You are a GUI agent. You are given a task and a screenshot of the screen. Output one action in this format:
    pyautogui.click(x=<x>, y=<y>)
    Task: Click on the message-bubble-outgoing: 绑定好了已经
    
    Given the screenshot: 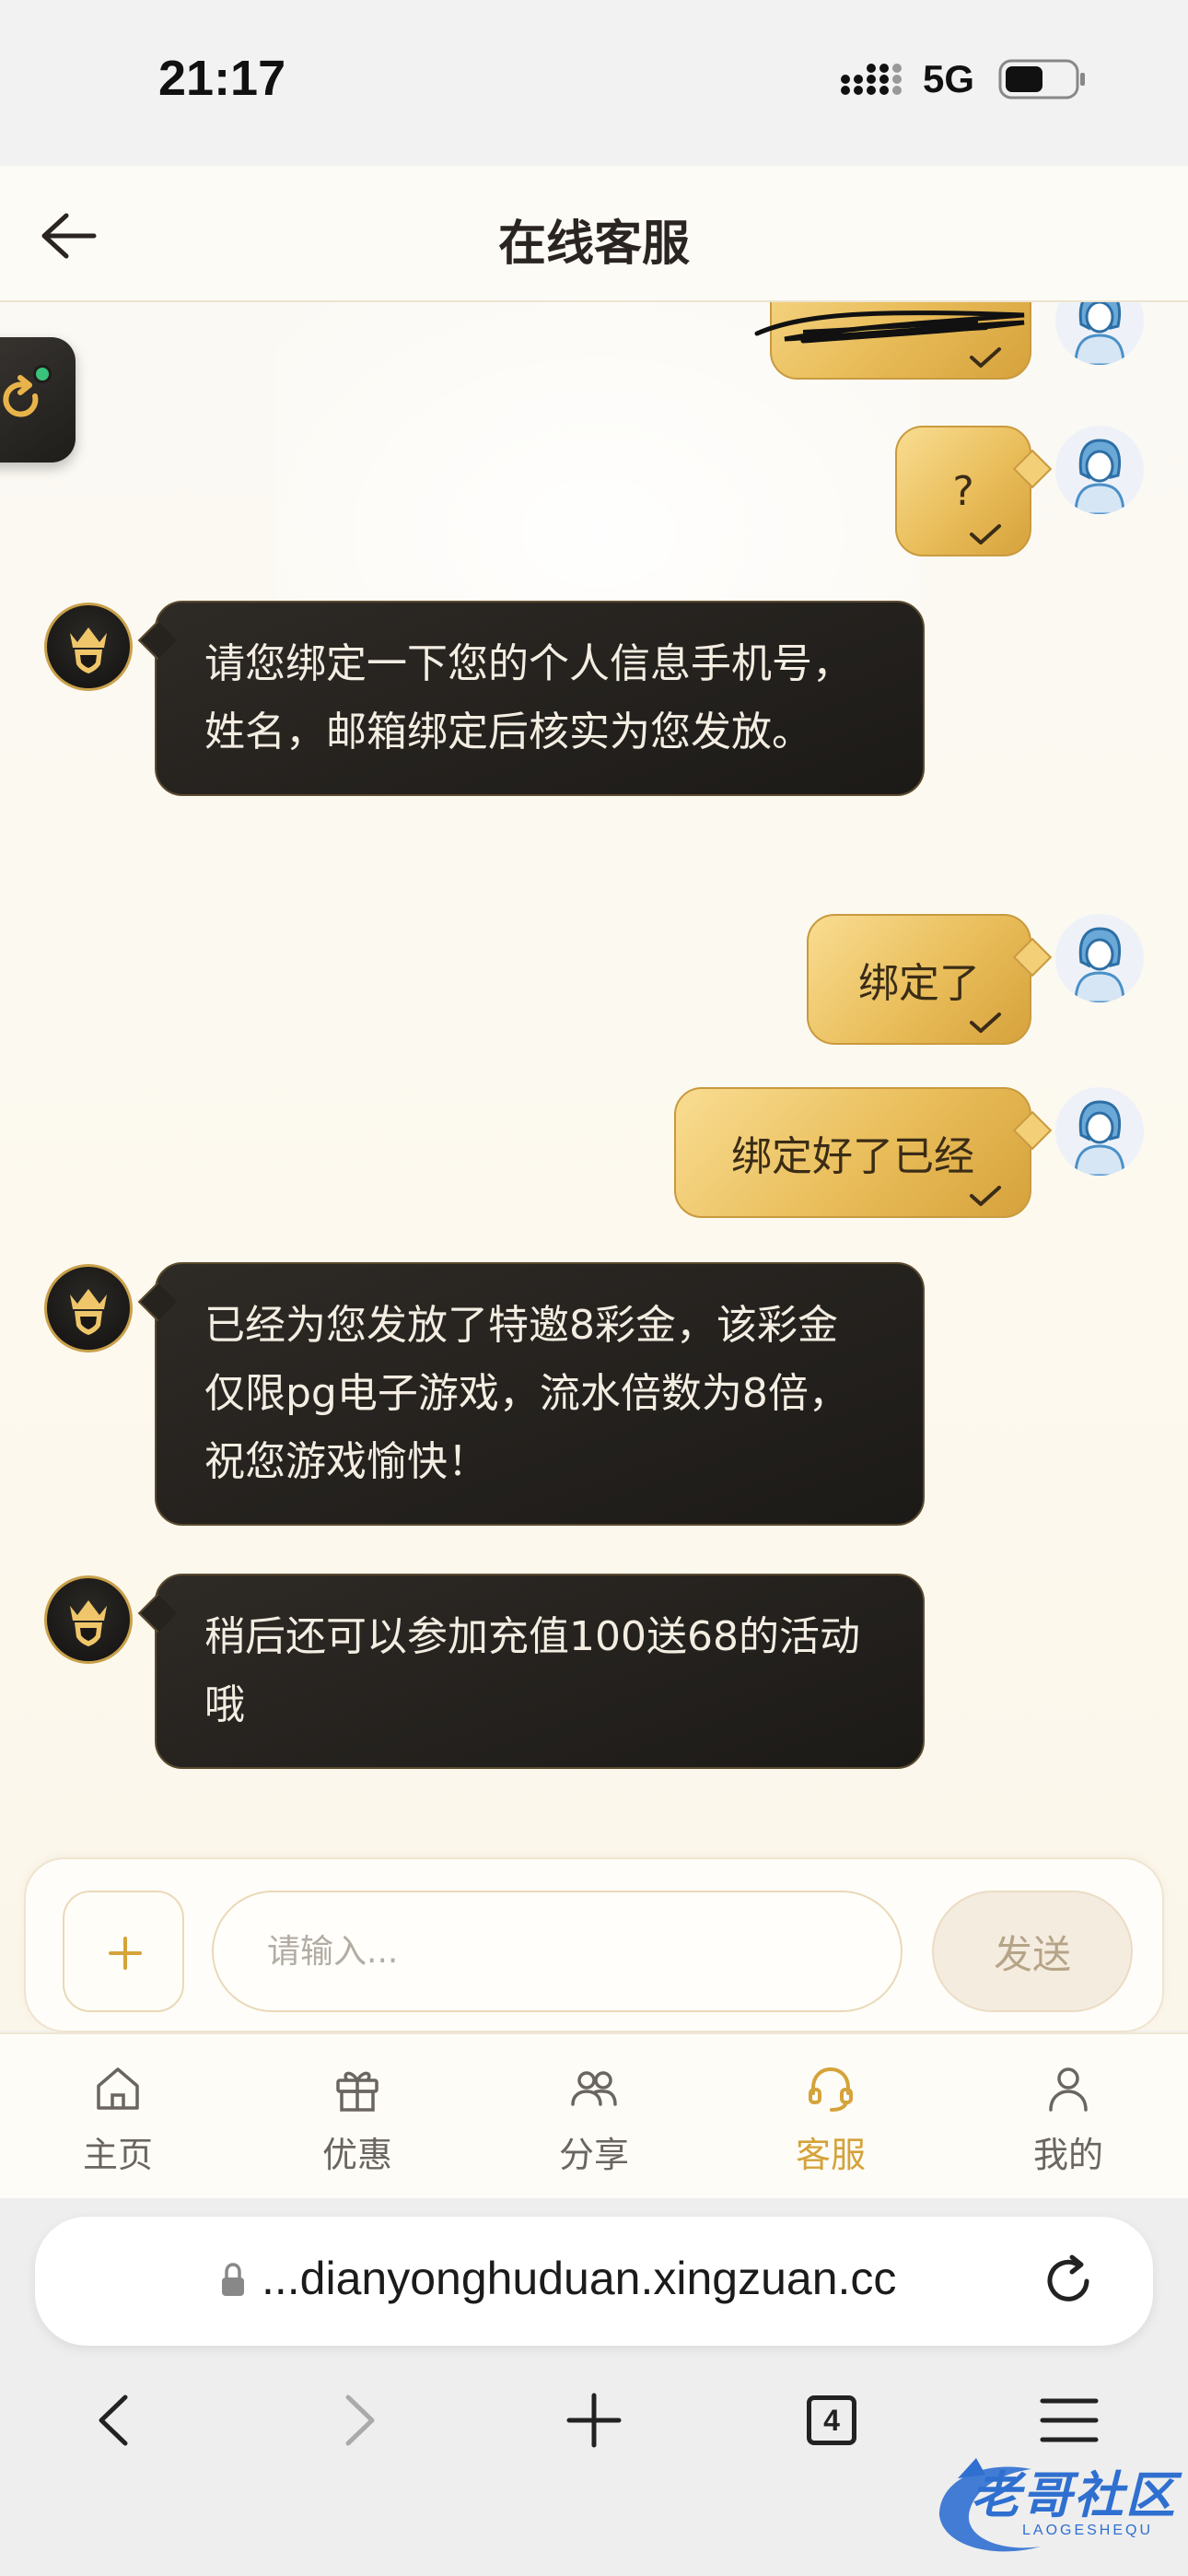 What is the action you would take?
    pyautogui.click(x=863, y=1152)
    